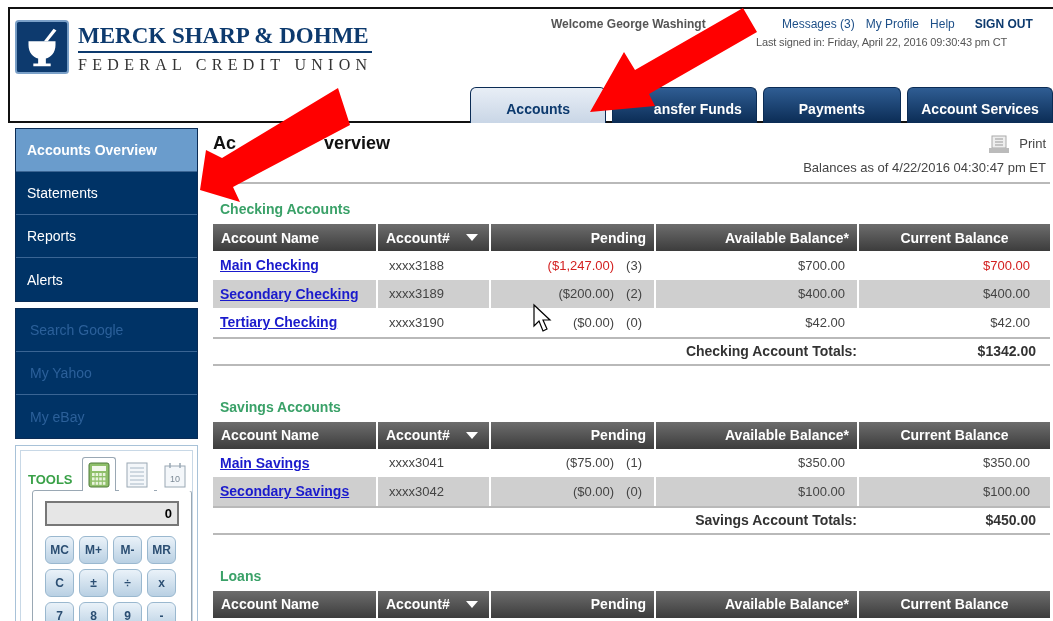 This screenshot has width=1053, height=621. I want to click on header-link: My Profile, so click(892, 24).